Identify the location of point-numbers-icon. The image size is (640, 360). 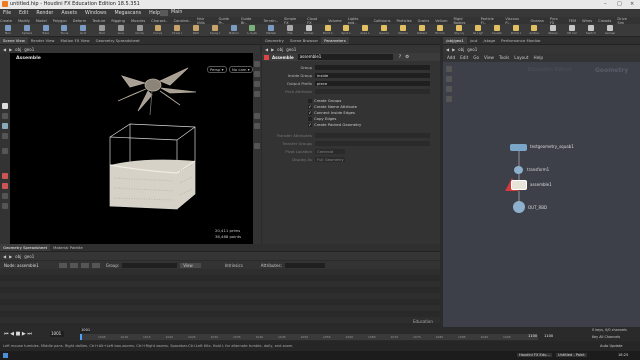
(257, 116).